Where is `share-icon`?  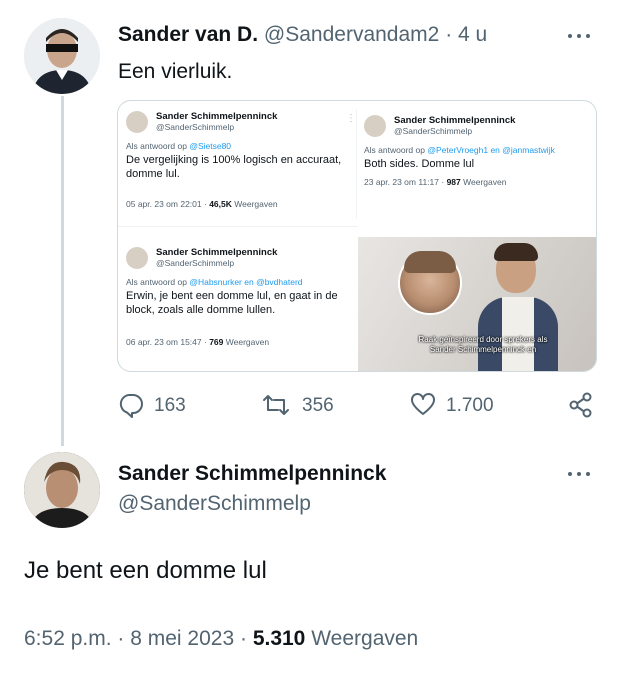 share-icon is located at coordinates (580, 405).